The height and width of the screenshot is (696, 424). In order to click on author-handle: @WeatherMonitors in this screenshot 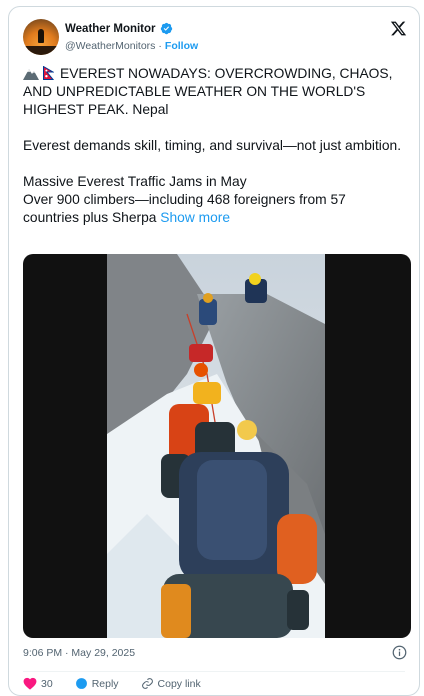, I will do `click(110, 46)`.